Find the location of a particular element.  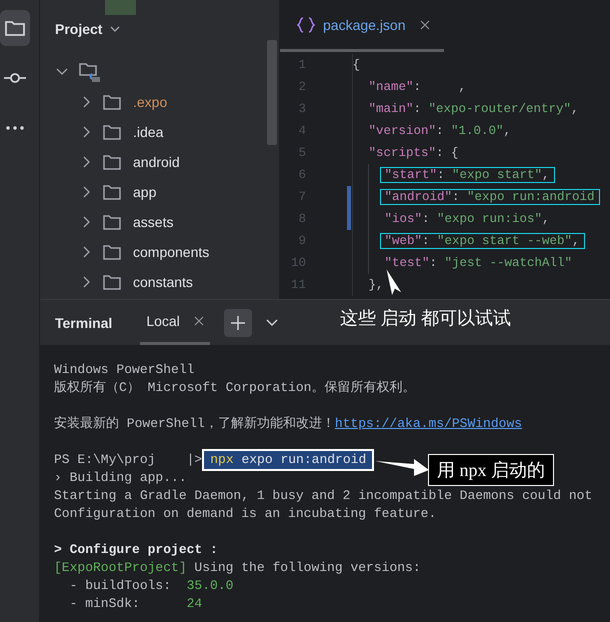

scrollbar is located at coordinates (272, 92).